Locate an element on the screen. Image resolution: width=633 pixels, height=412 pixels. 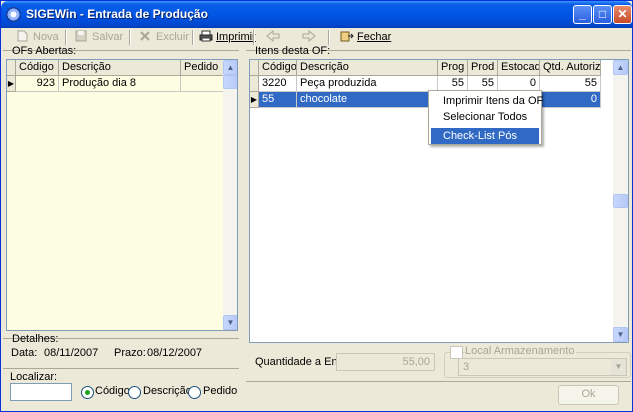
radio-pedido-label: Pedido is located at coordinates (220, 391).